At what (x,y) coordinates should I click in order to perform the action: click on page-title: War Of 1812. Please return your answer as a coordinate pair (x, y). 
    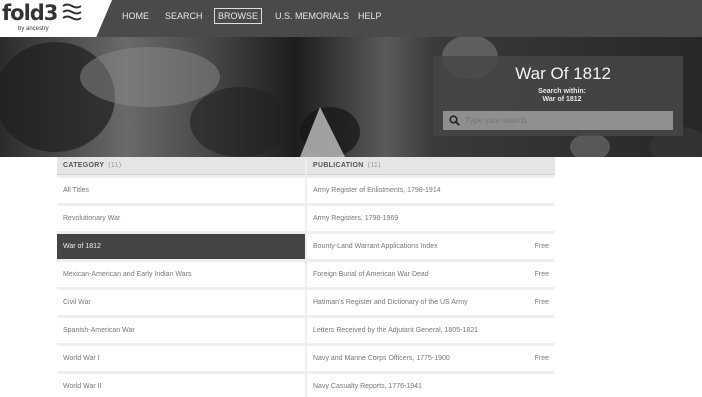
    Looking at the image, I should click on (563, 73).